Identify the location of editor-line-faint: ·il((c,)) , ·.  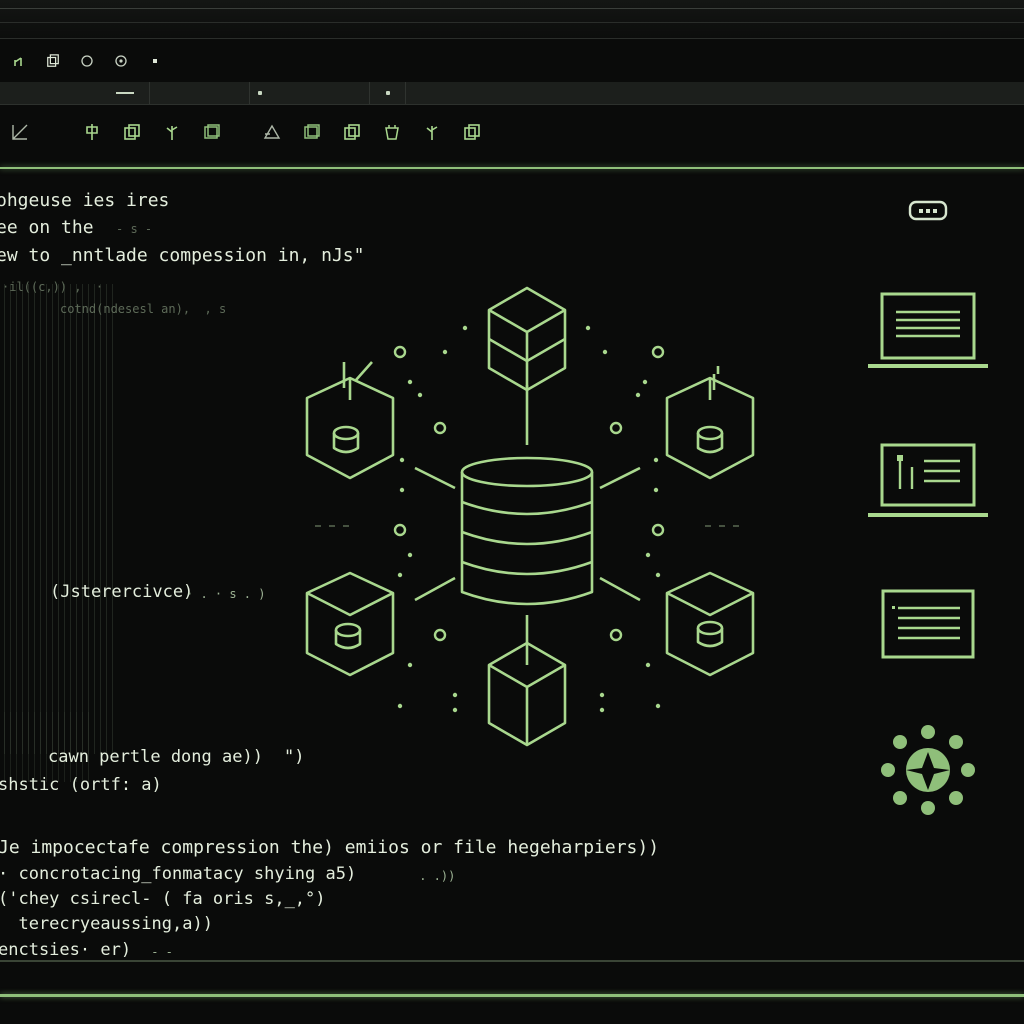
(53, 287).